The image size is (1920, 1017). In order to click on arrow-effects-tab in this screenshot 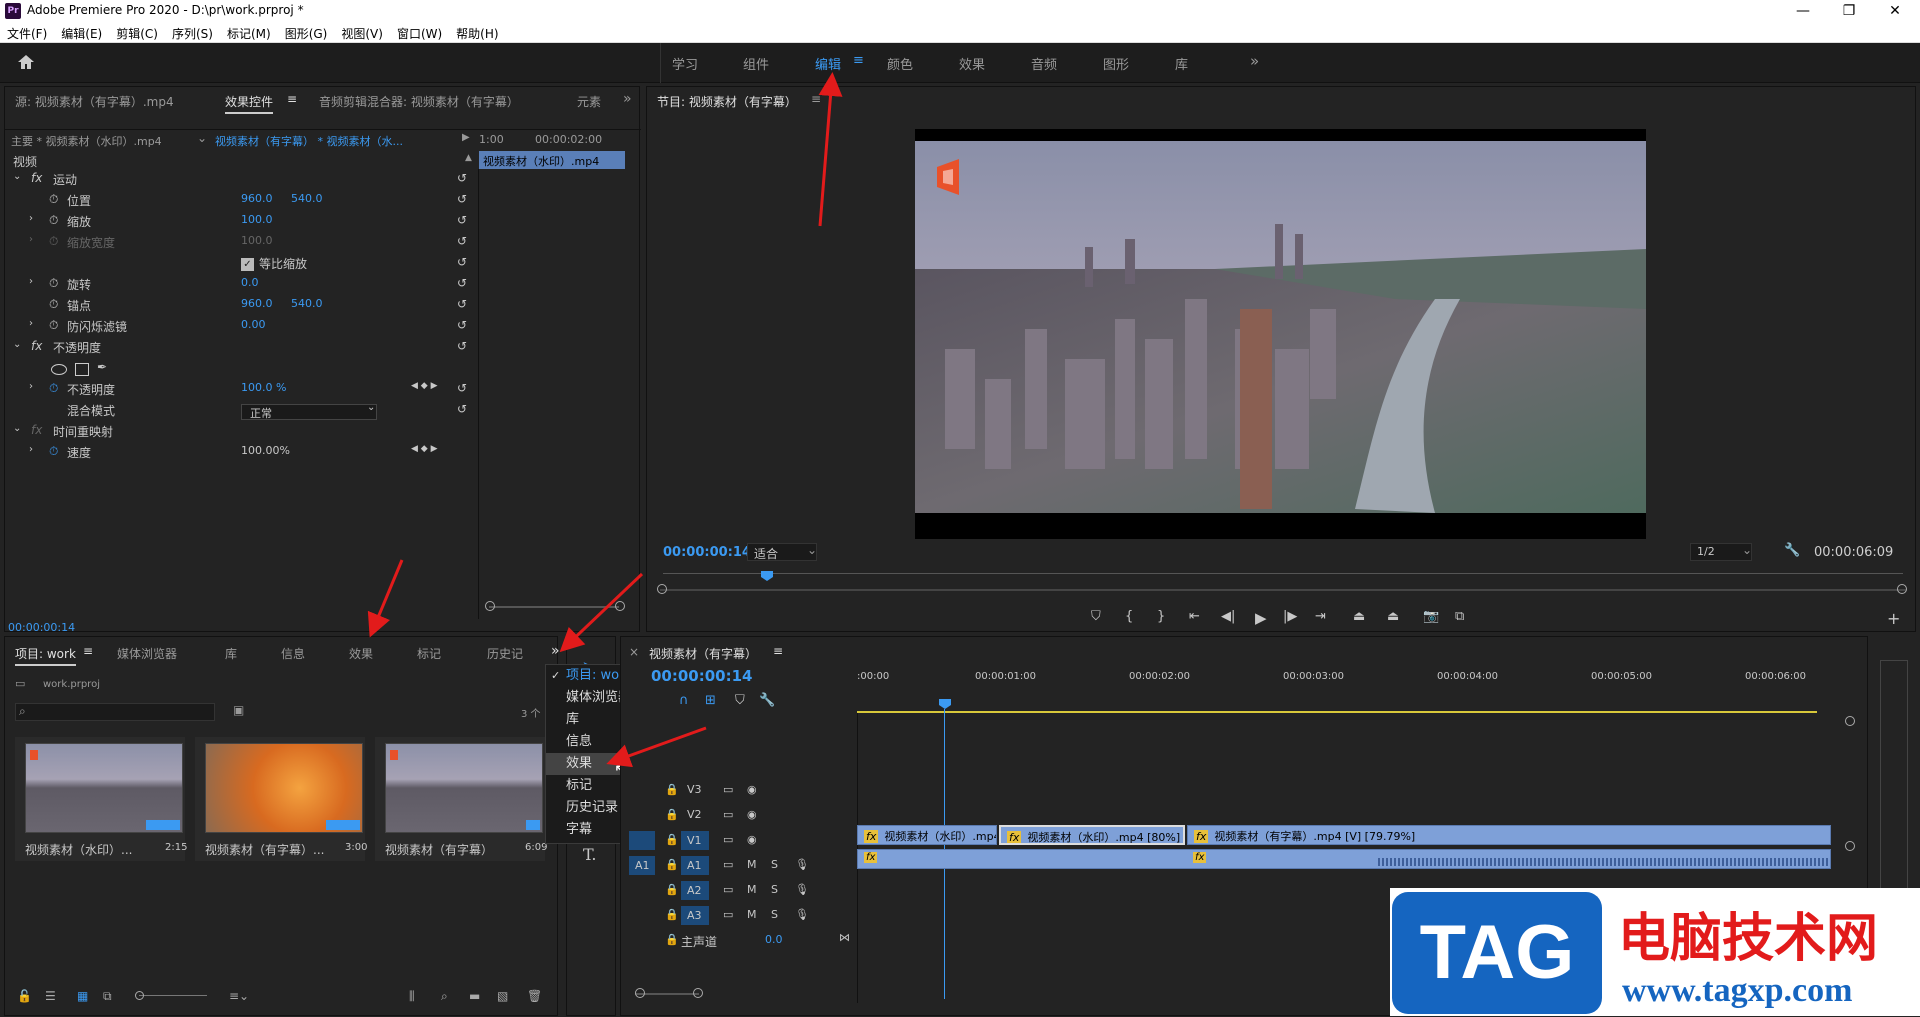, I will do `click(385, 598)`.